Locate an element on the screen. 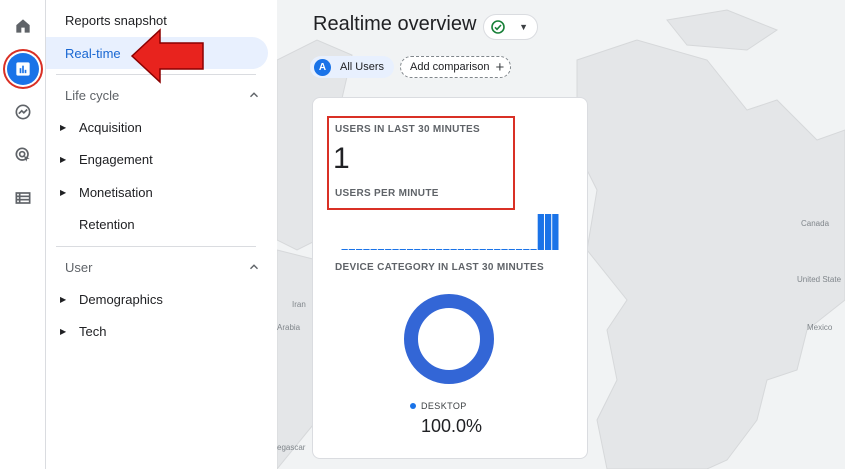 The image size is (845, 469). bar-minute--11 is located at coordinates (482, 249).